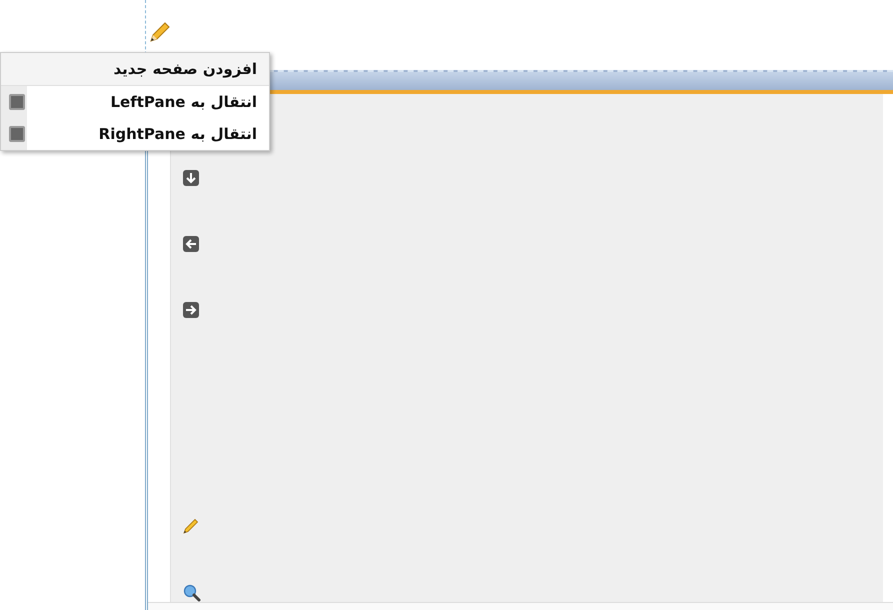  What do you see at coordinates (192, 593) in the screenshot?
I see `search-icon` at bounding box center [192, 593].